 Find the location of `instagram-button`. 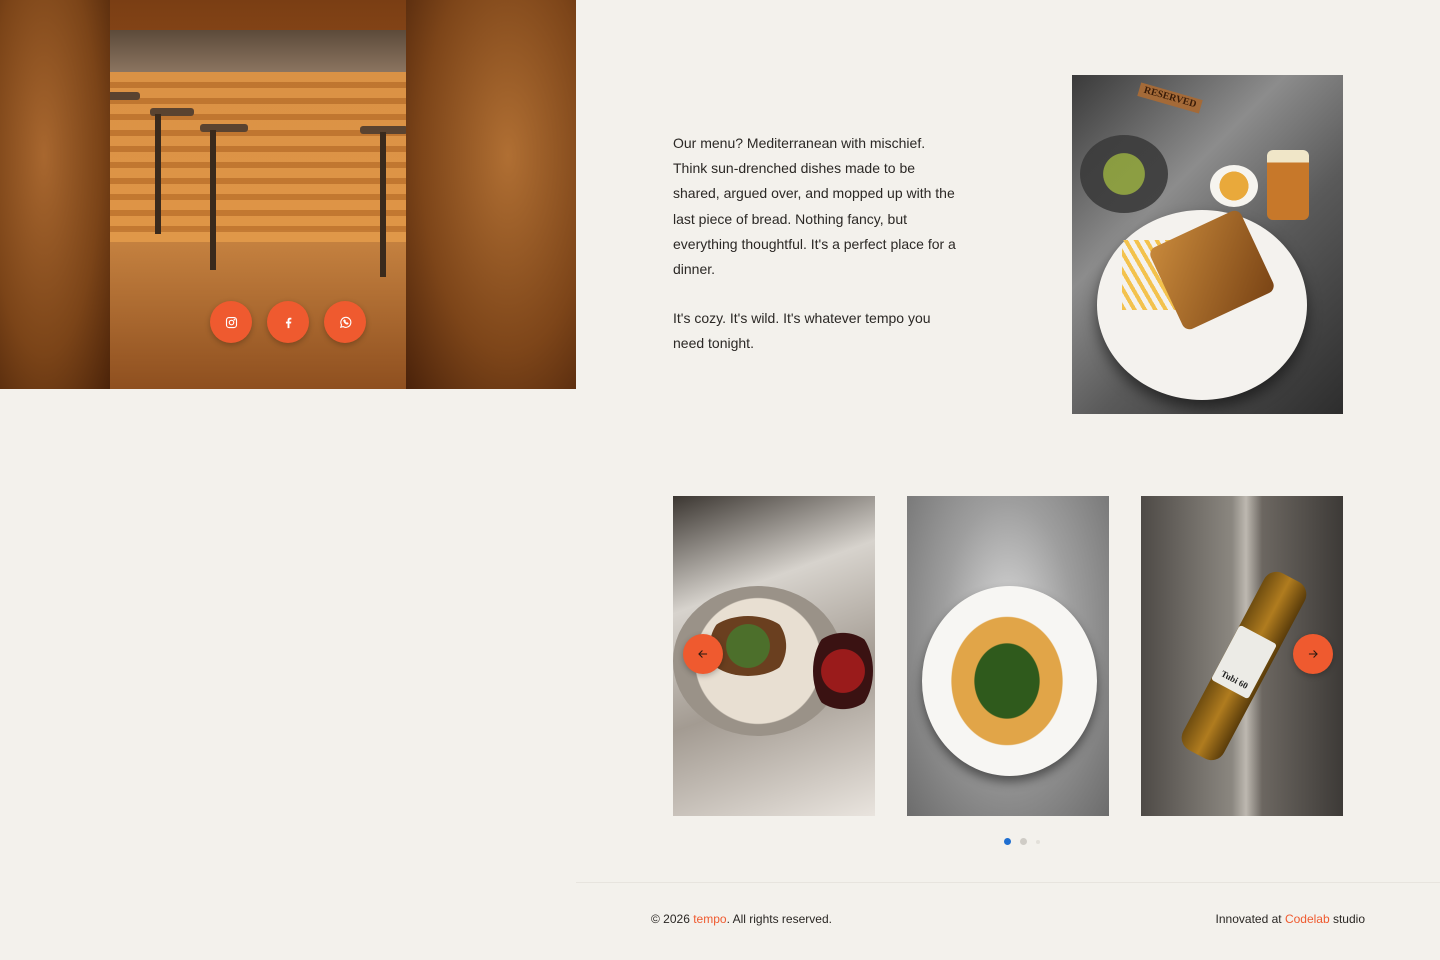

instagram-button is located at coordinates (231, 322).